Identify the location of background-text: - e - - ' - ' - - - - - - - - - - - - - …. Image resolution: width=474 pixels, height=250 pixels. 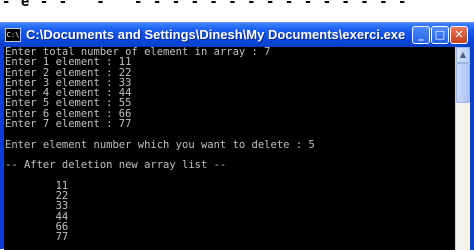
(205, 5).